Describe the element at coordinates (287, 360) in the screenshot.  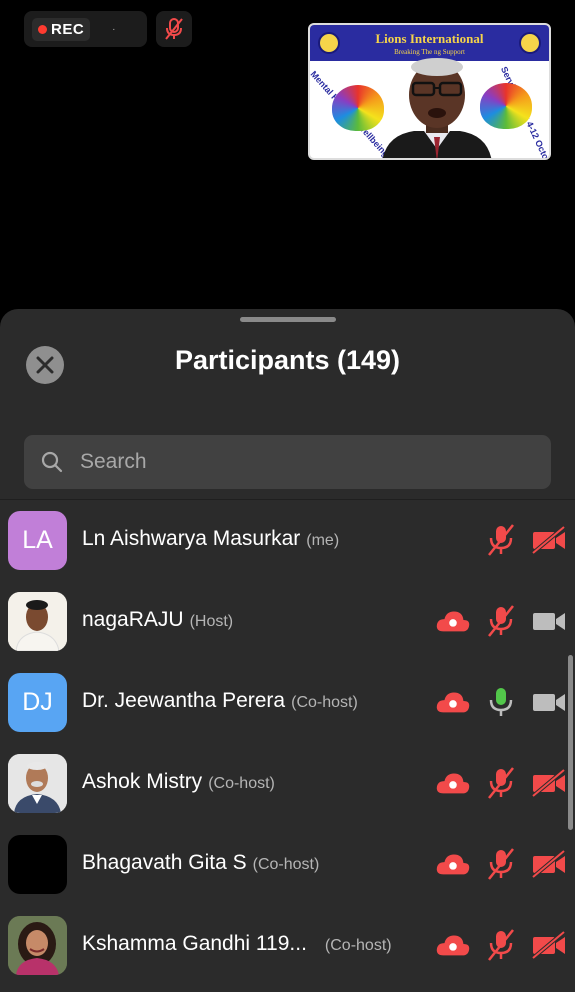
I see `panel-title: Participants (149)` at that location.